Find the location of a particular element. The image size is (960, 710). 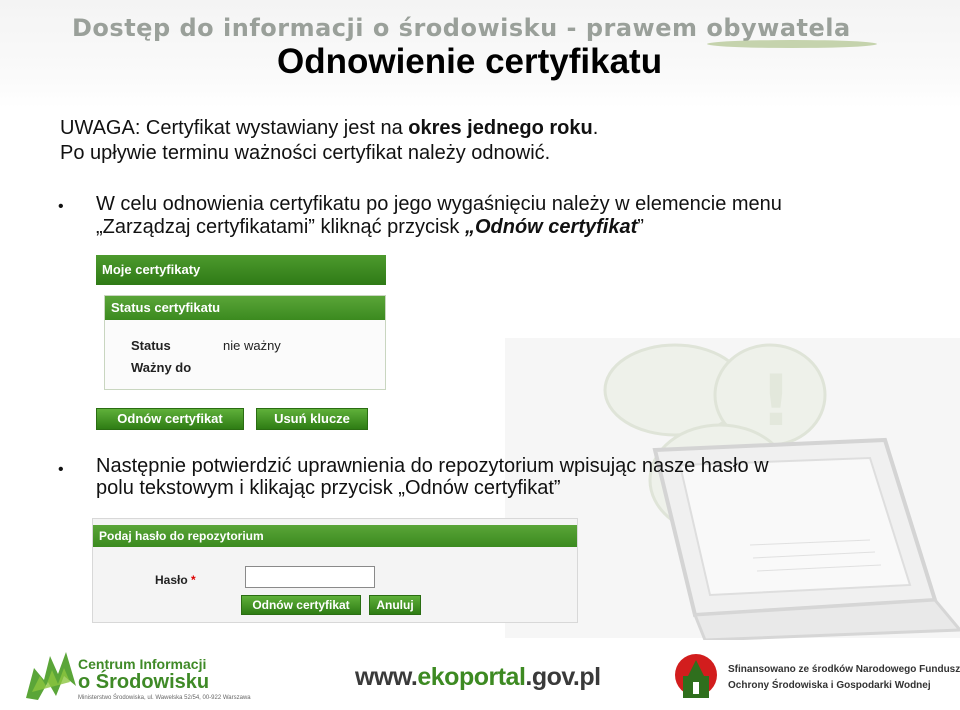

cio-name-line2: o Środowisku is located at coordinates (144, 682).